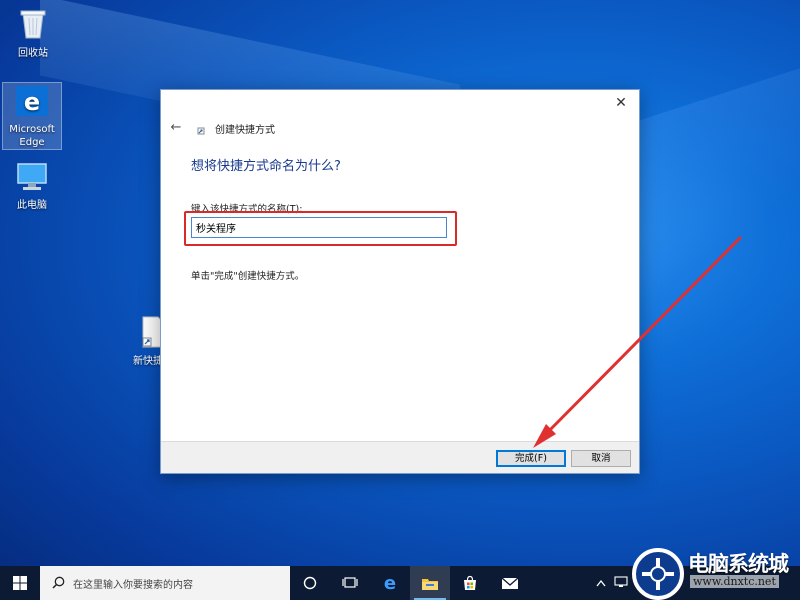 This screenshot has width=800, height=600. I want to click on back-arrow-icon: ←, so click(176, 128).